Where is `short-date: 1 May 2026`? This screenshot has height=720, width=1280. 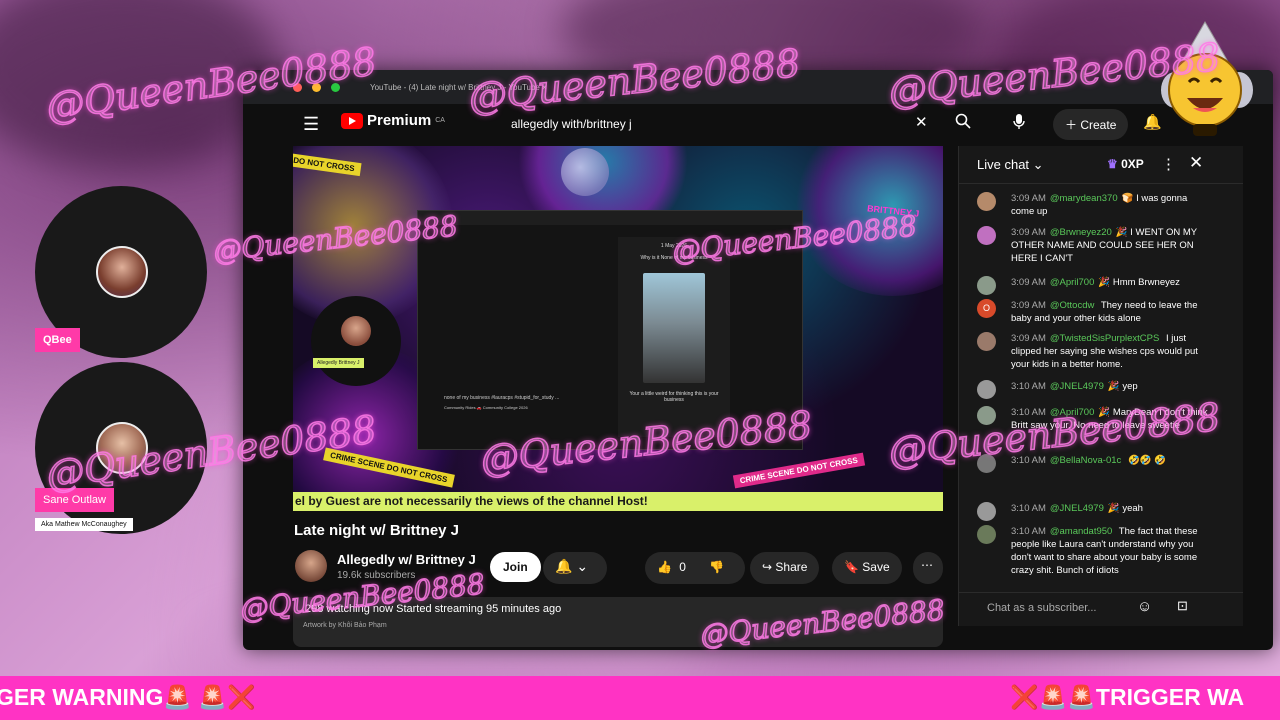 short-date: 1 May 2026 is located at coordinates (674, 246).